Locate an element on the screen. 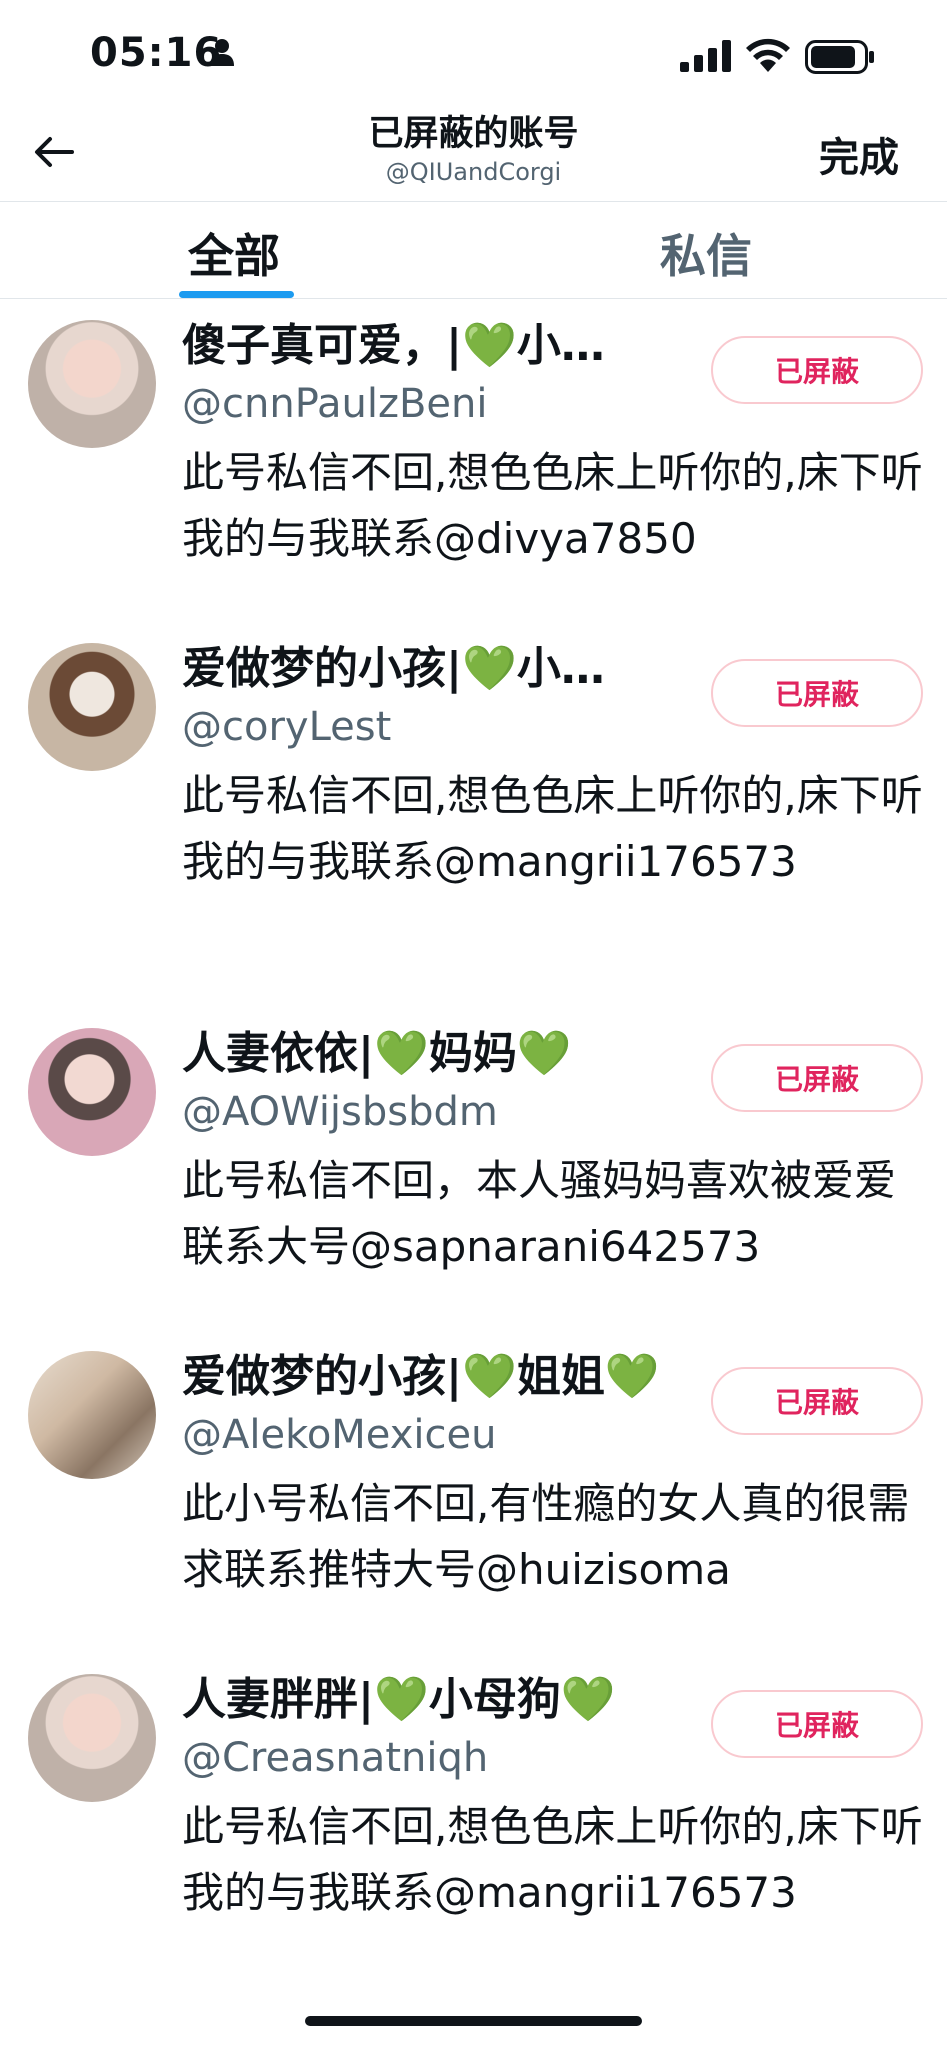  tabs-divider is located at coordinates (473, 298).